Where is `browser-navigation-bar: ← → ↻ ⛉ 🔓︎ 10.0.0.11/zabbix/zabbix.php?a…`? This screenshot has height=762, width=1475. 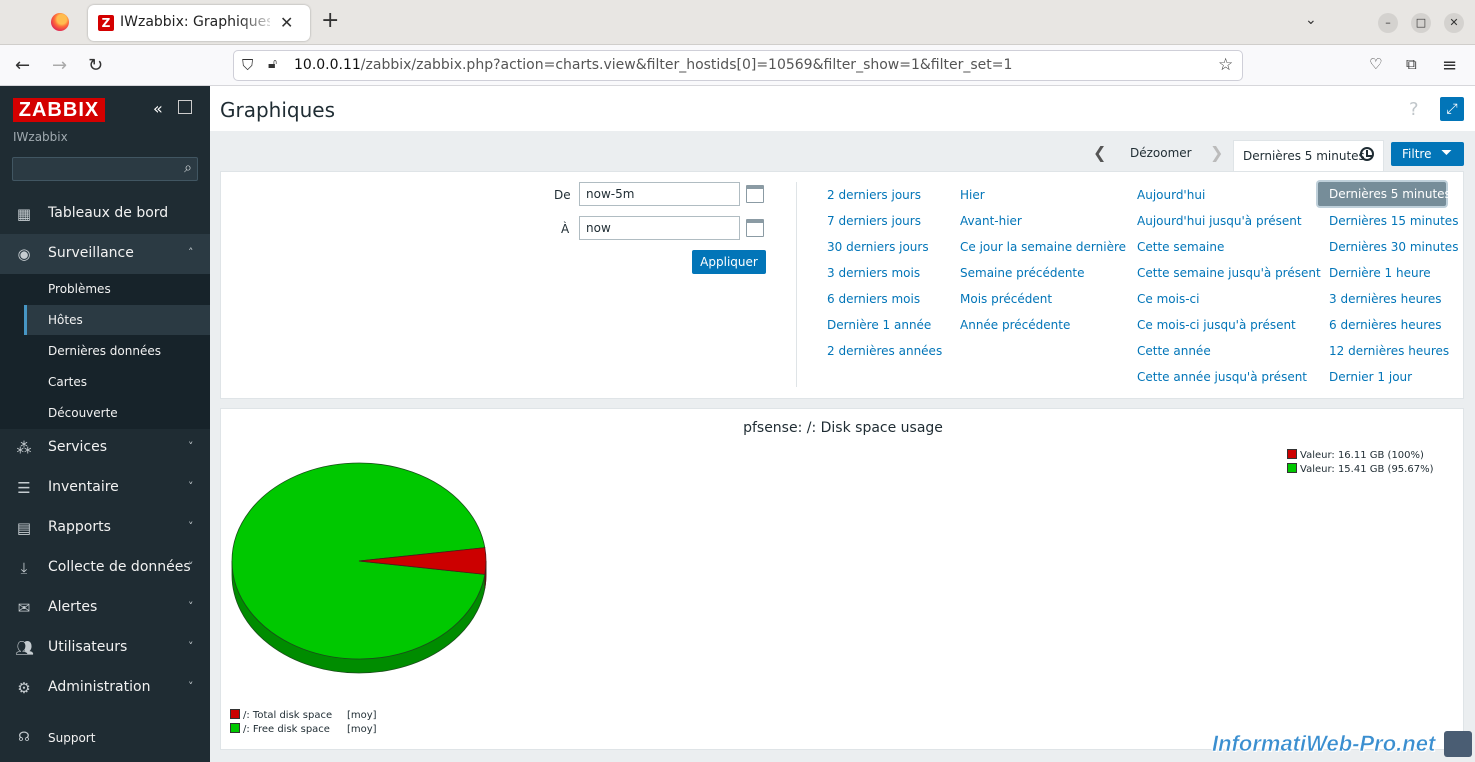
browser-navigation-bar: ← → ↻ ⛉ 🔓︎ 10.0.0.11/zabbix/zabbix.php?a… is located at coordinates (737, 65).